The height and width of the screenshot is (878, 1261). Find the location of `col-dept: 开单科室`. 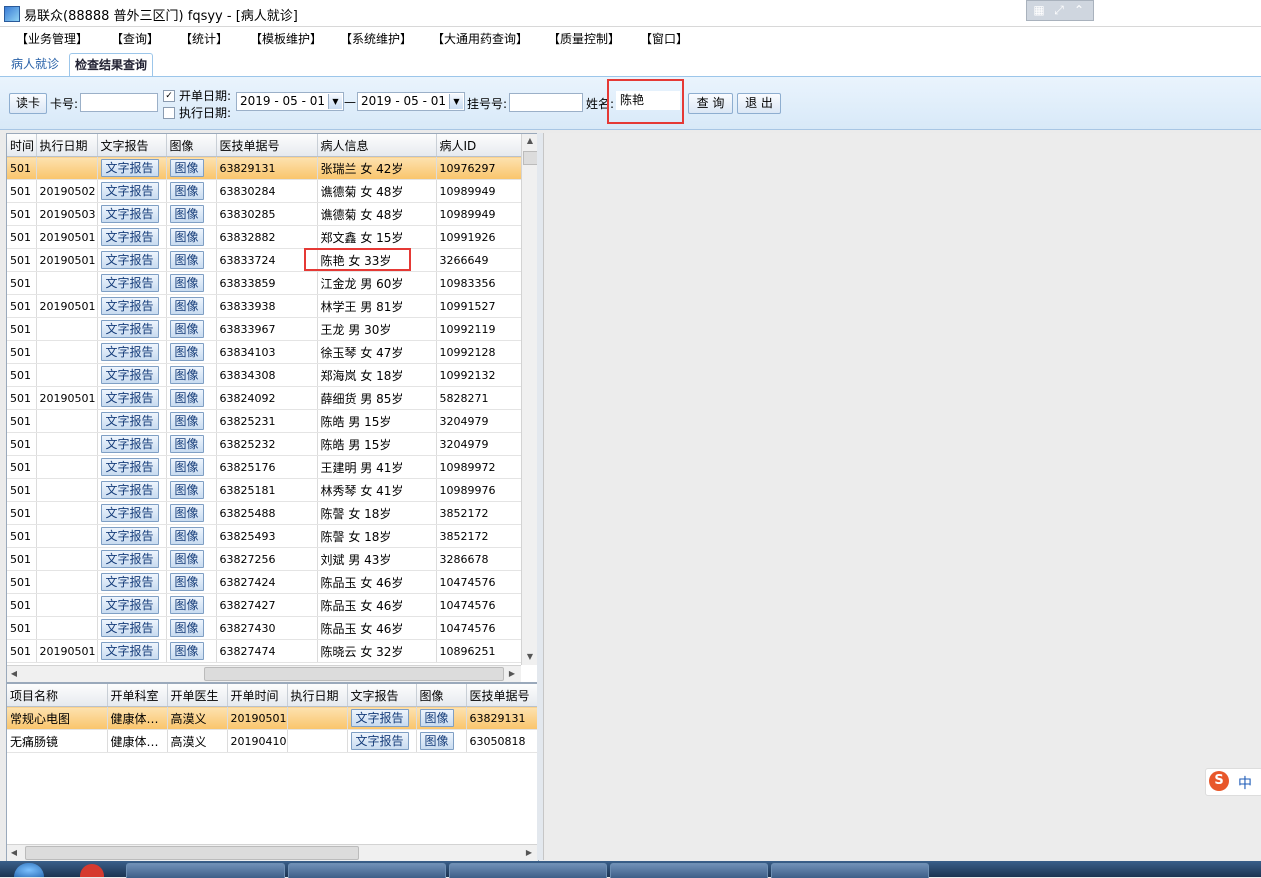

col-dept: 开单科室 is located at coordinates (137, 695).